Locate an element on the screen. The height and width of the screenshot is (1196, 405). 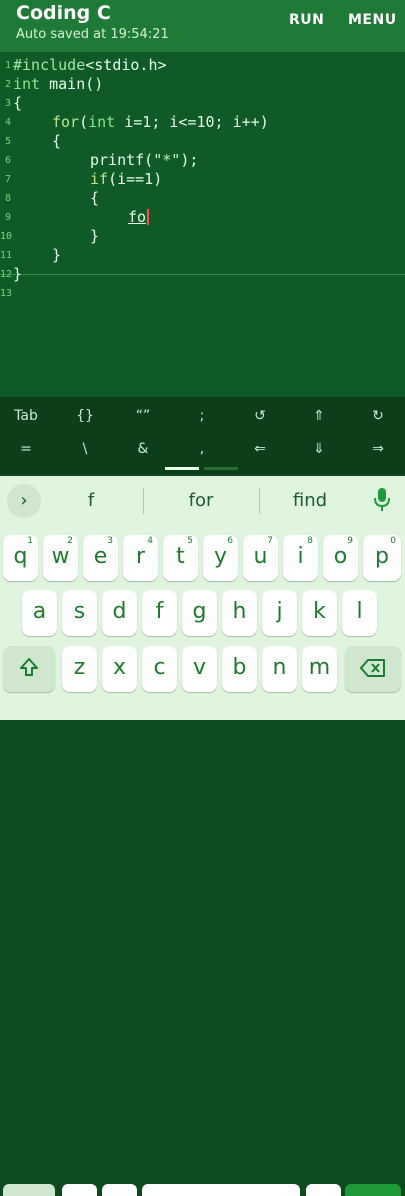
line-number: 4 is located at coordinates (7, 122).